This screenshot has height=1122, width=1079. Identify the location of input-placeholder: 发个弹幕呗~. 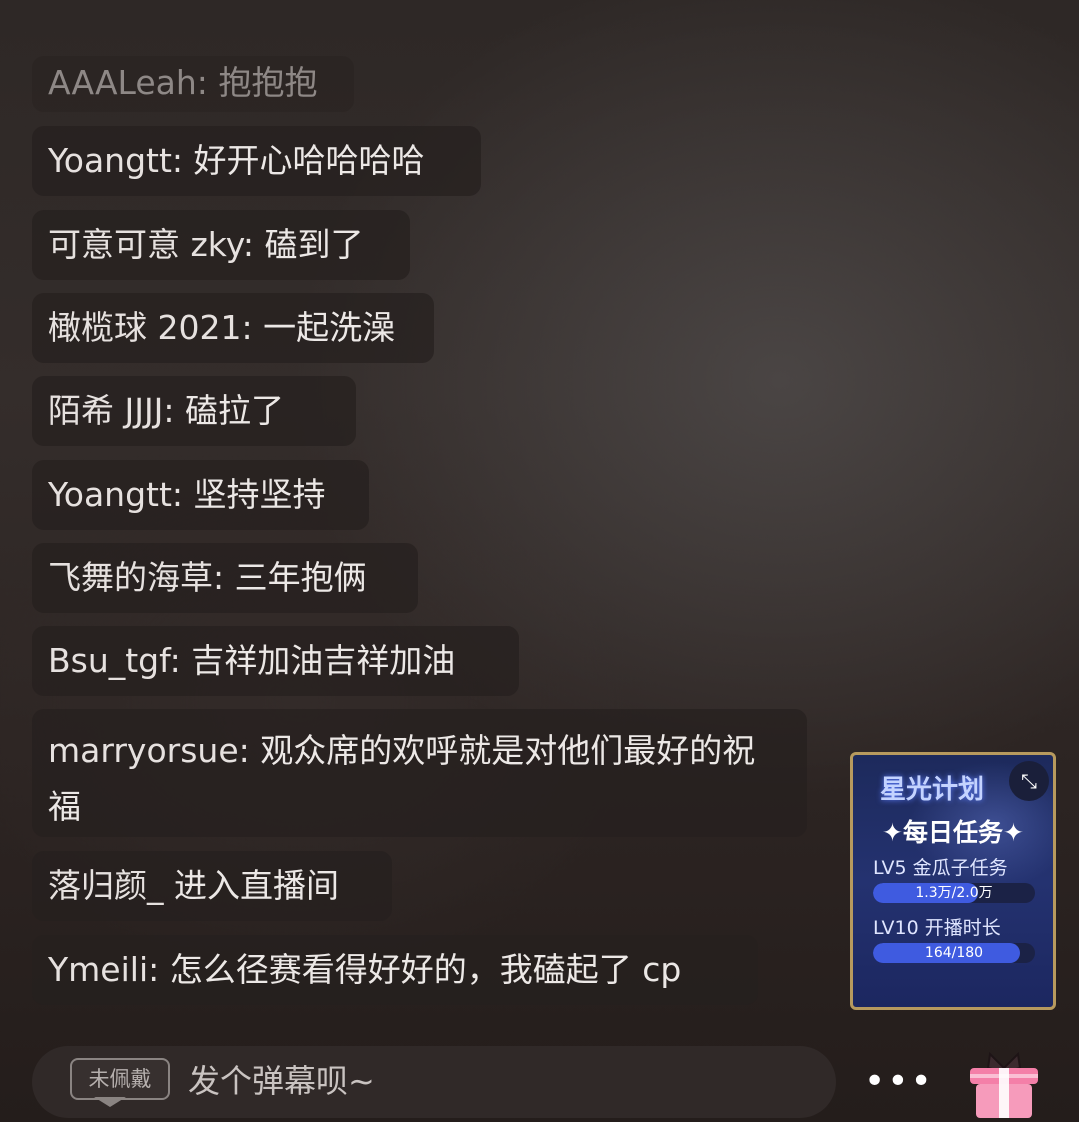
(281, 1081).